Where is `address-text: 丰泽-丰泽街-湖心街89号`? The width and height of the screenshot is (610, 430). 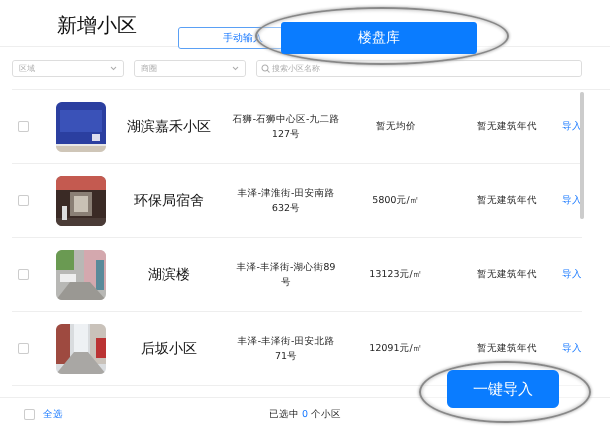
address-text: 丰泽-丰泽街-湖心街89号 is located at coordinates (286, 275).